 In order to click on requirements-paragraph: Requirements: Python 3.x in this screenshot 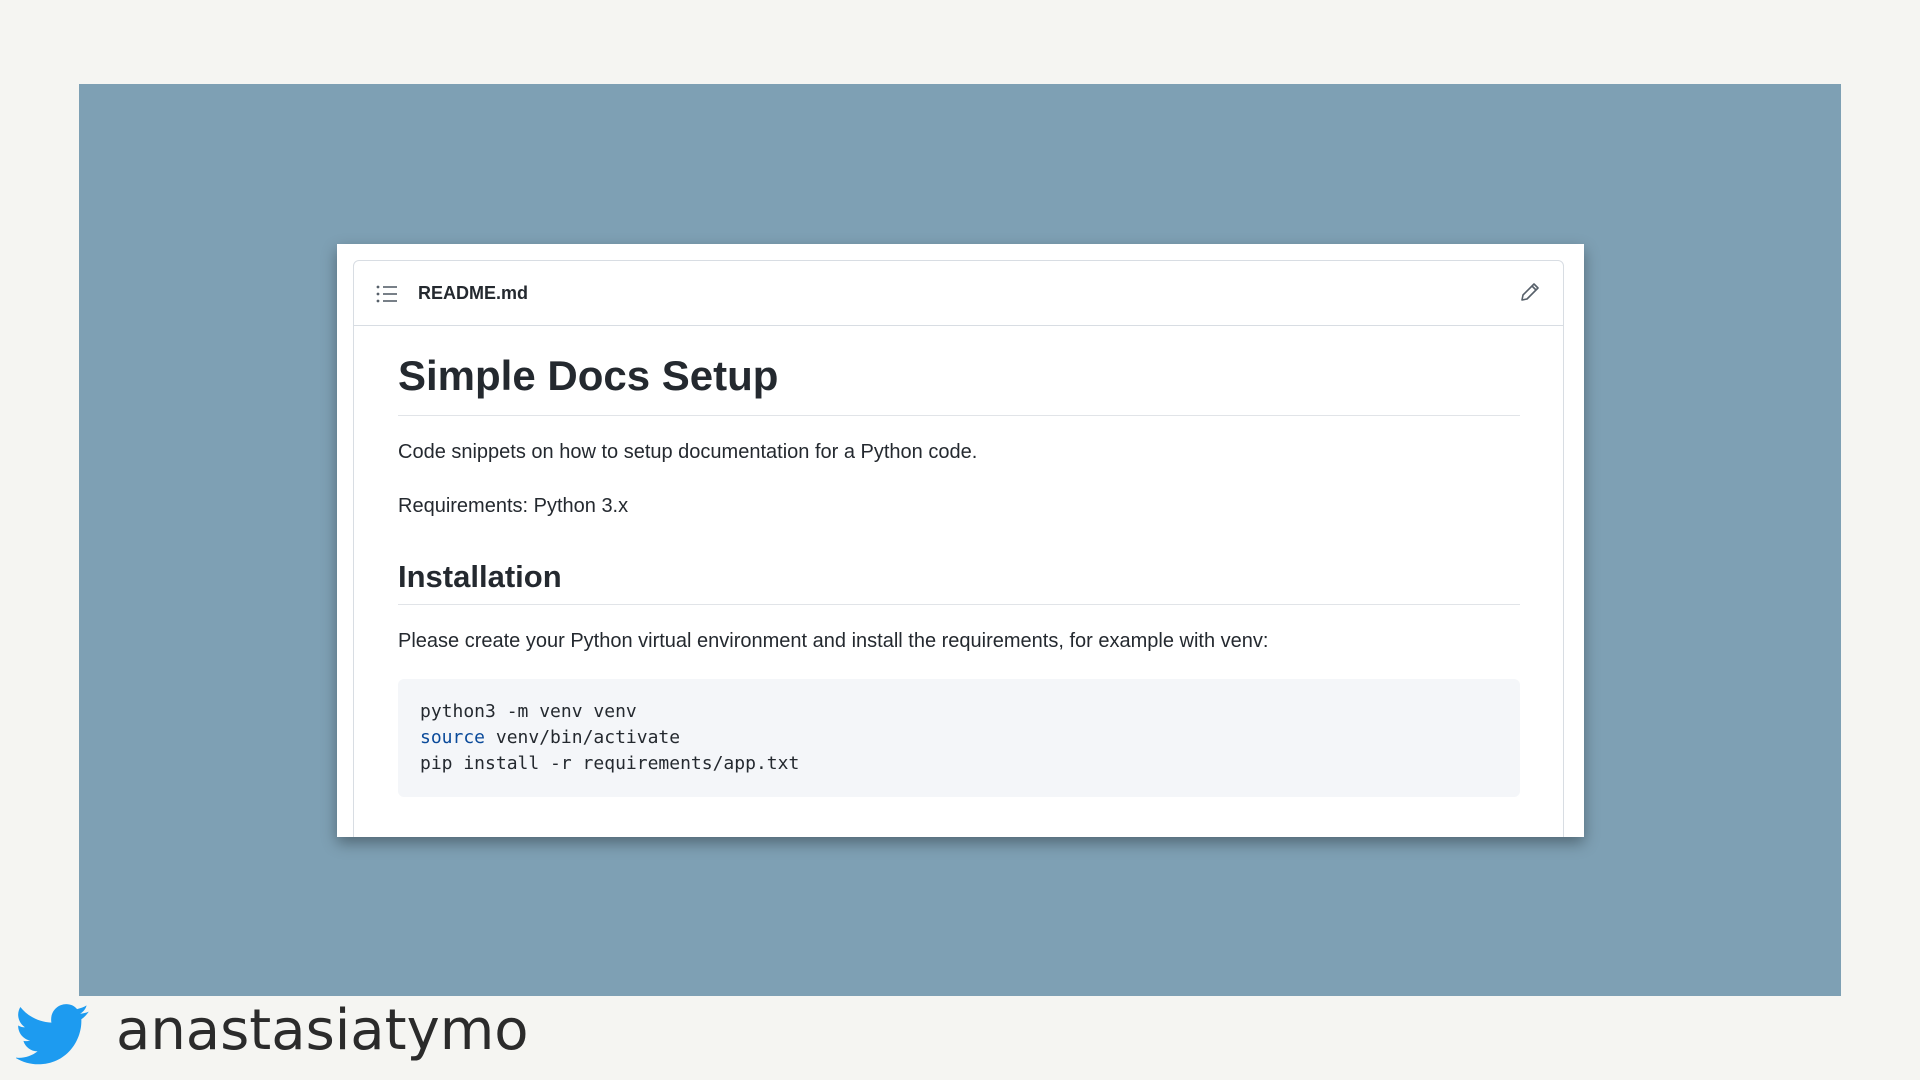, I will do `click(513, 506)`.